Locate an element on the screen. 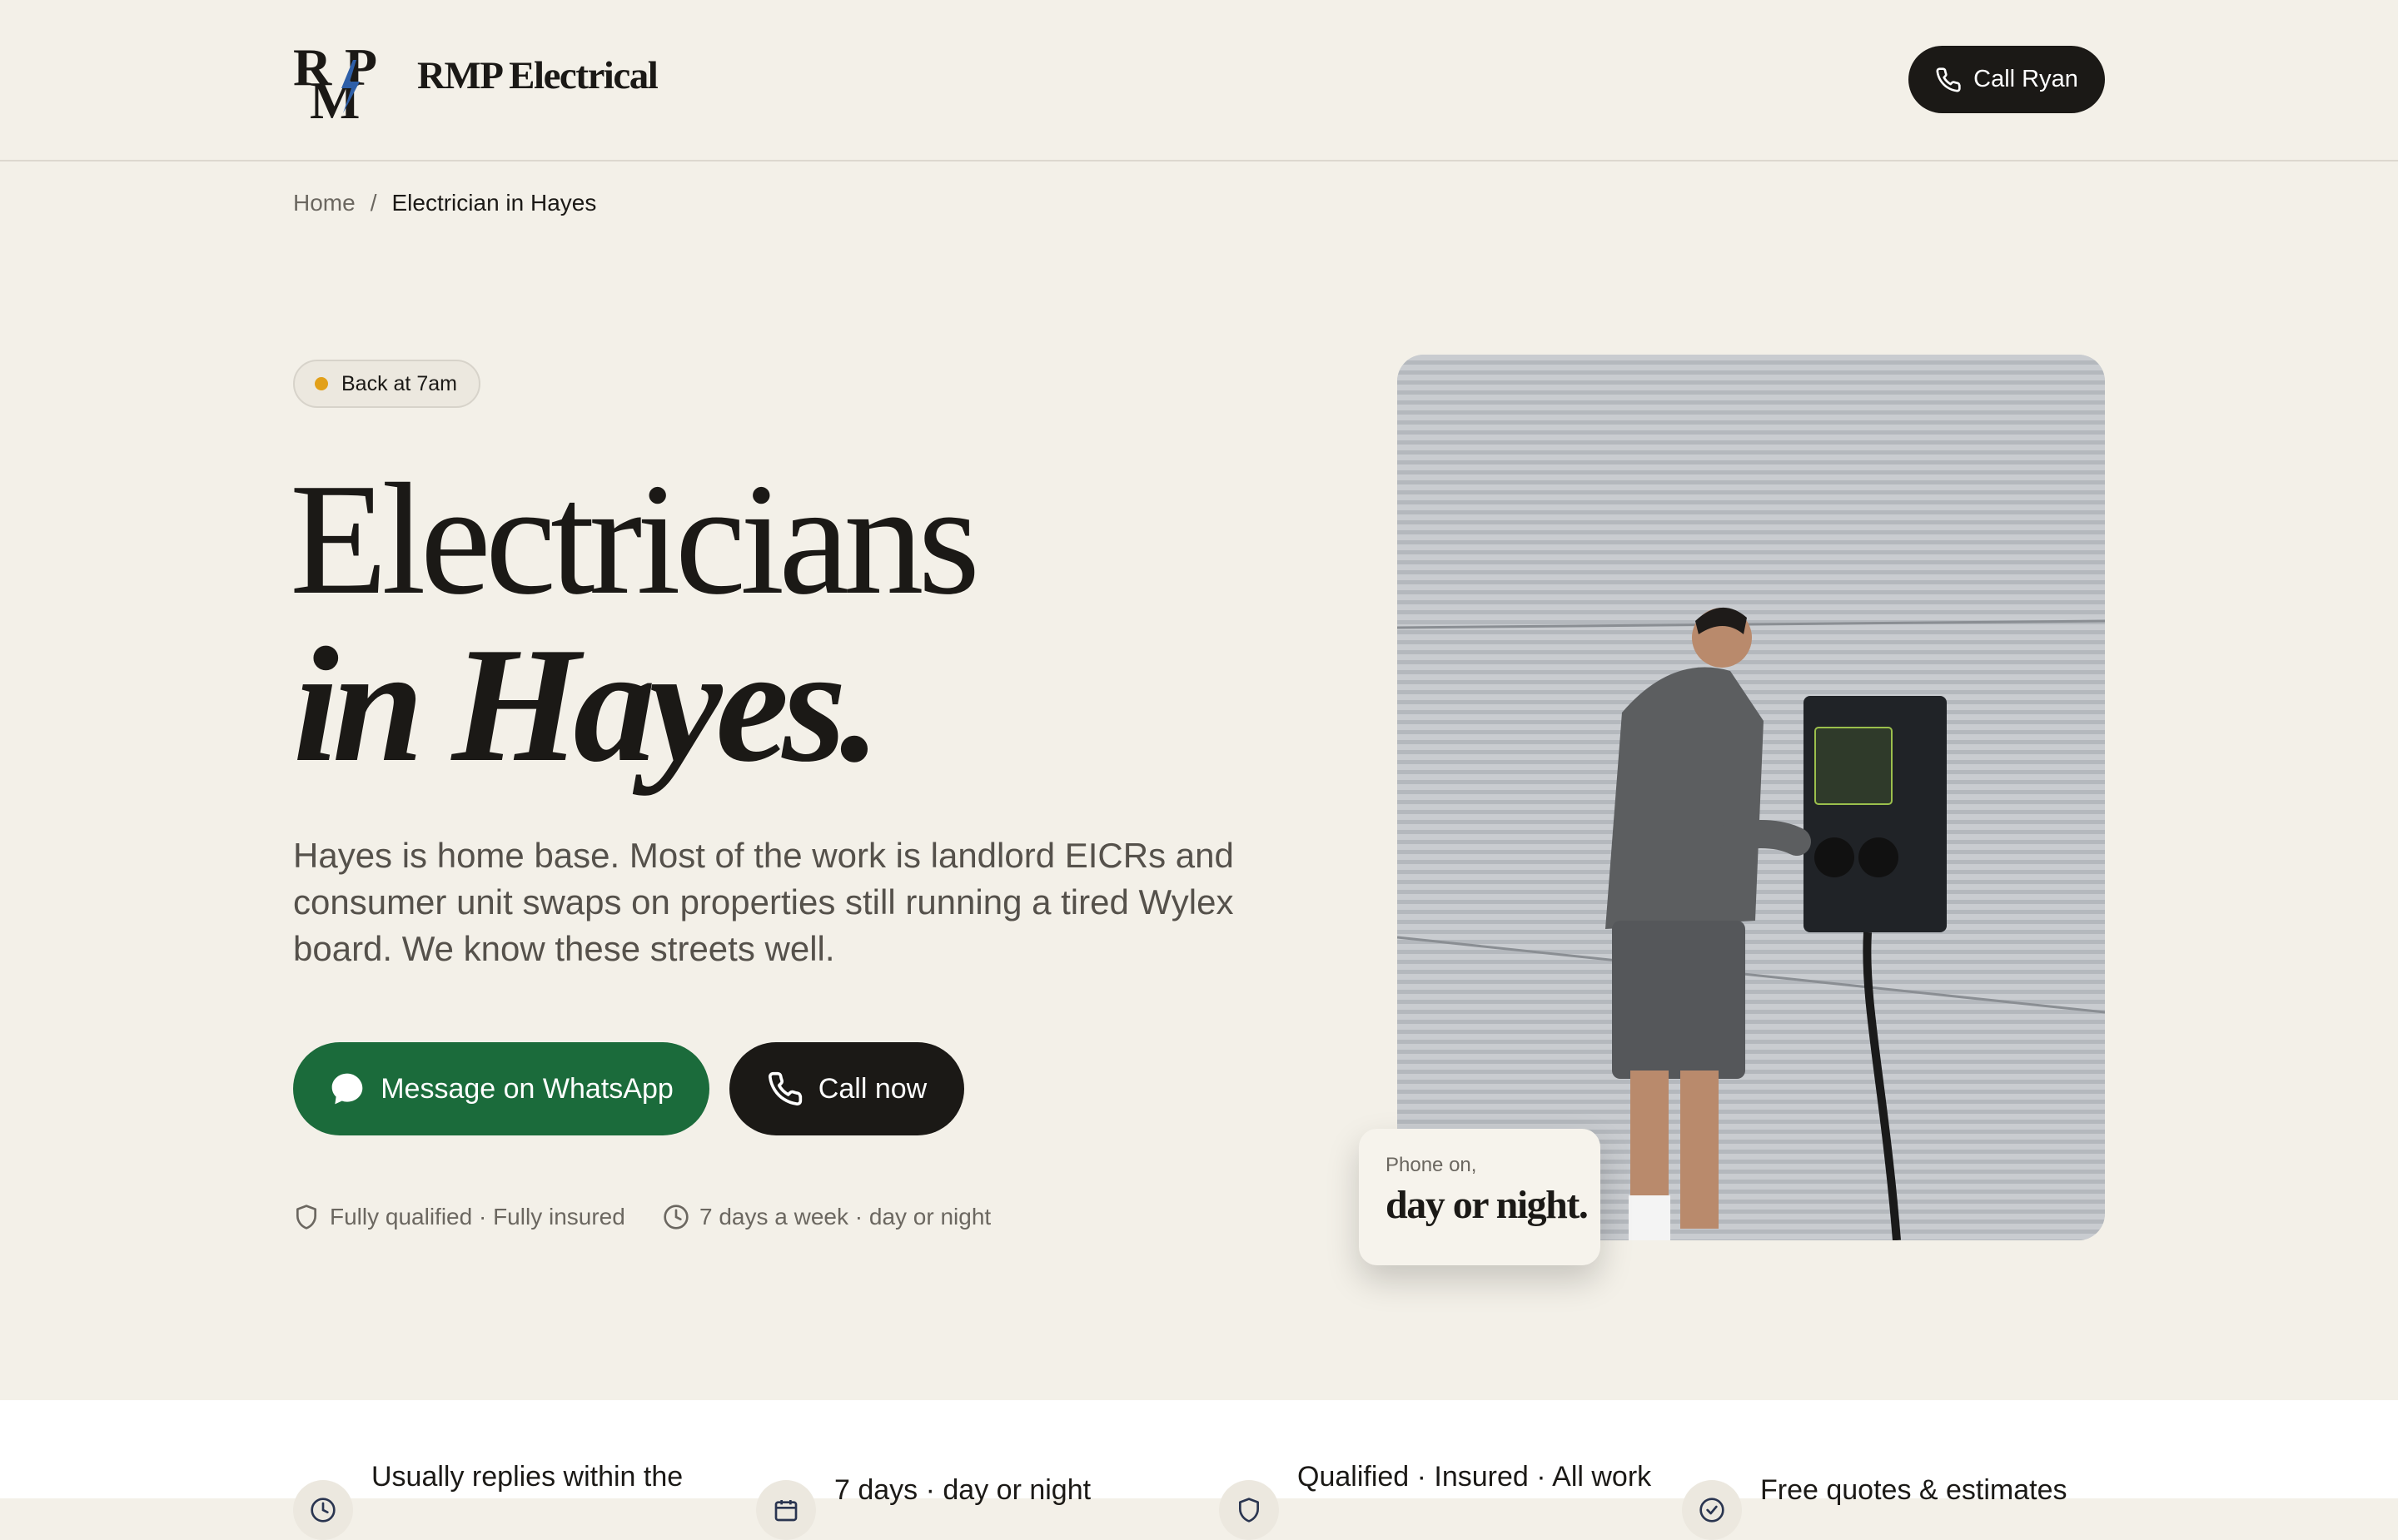 This screenshot has height=1540, width=2398. trust-item-qualified: Fully qualified · Fully insured is located at coordinates (459, 1217).